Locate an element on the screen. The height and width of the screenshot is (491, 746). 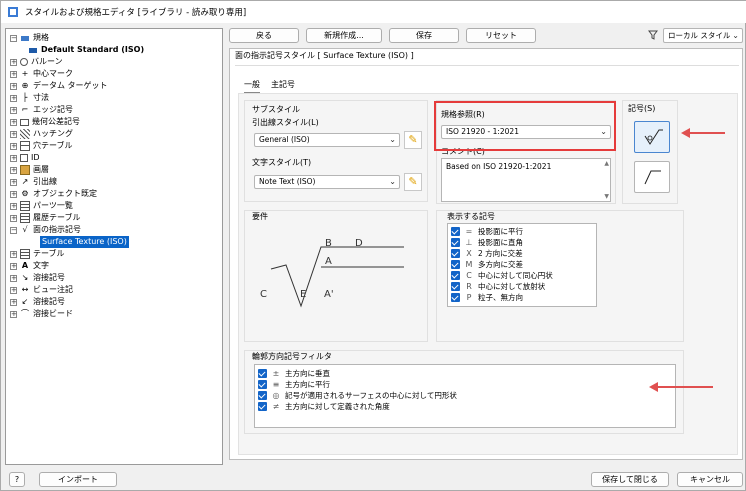
list-item: C 中心に対して同心円状 is located at coordinates (502, 275).